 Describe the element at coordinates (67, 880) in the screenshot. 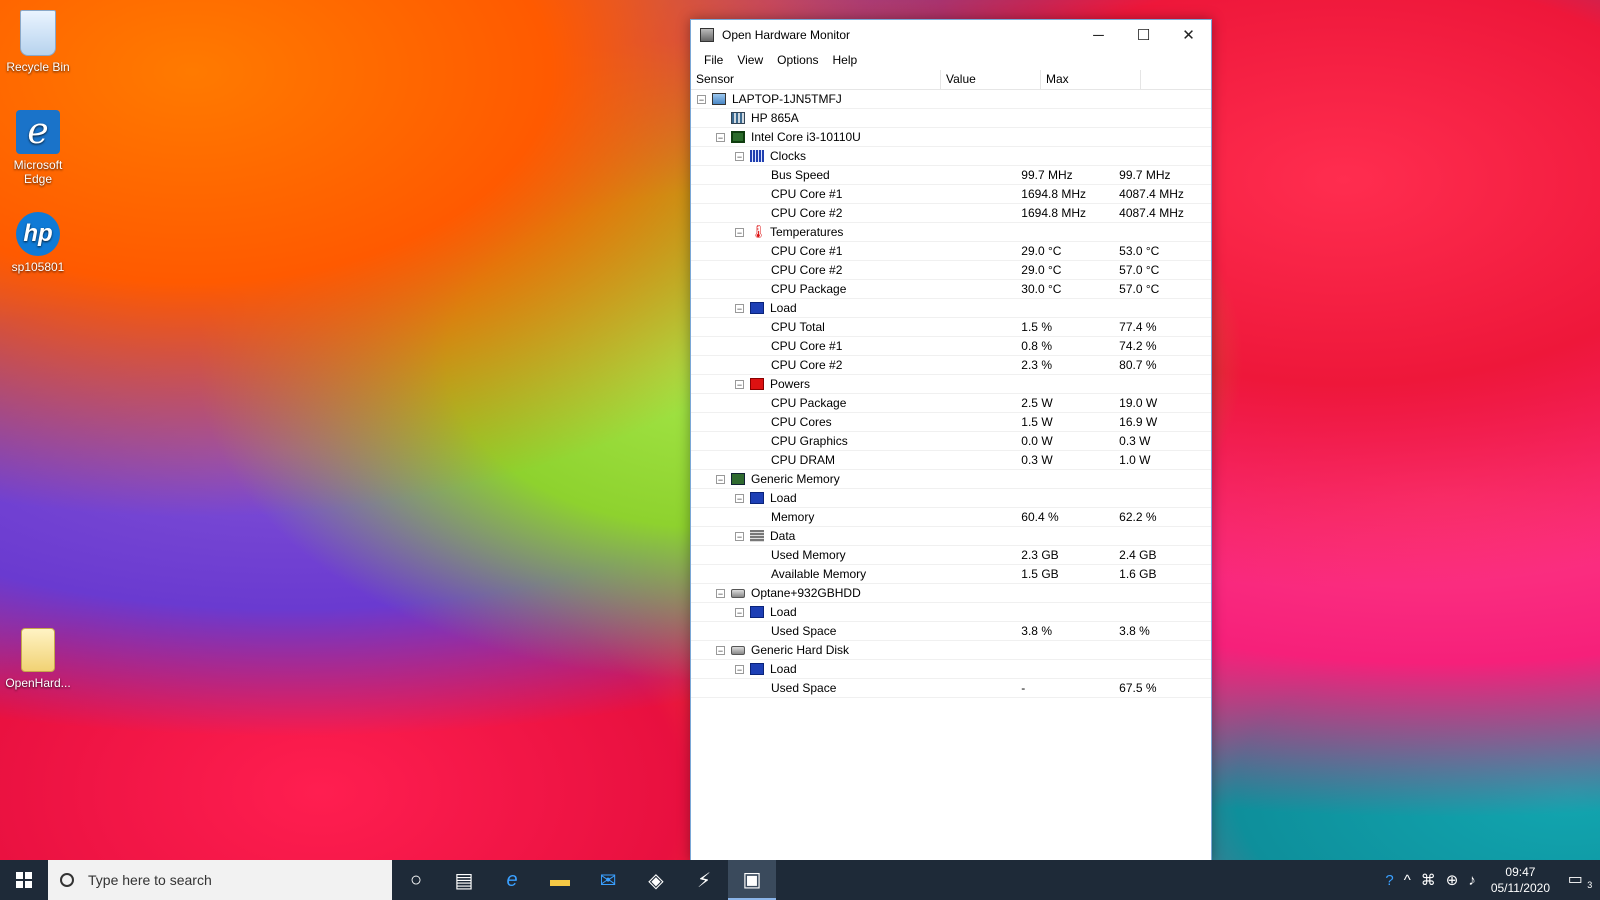

I see `search-icon` at that location.